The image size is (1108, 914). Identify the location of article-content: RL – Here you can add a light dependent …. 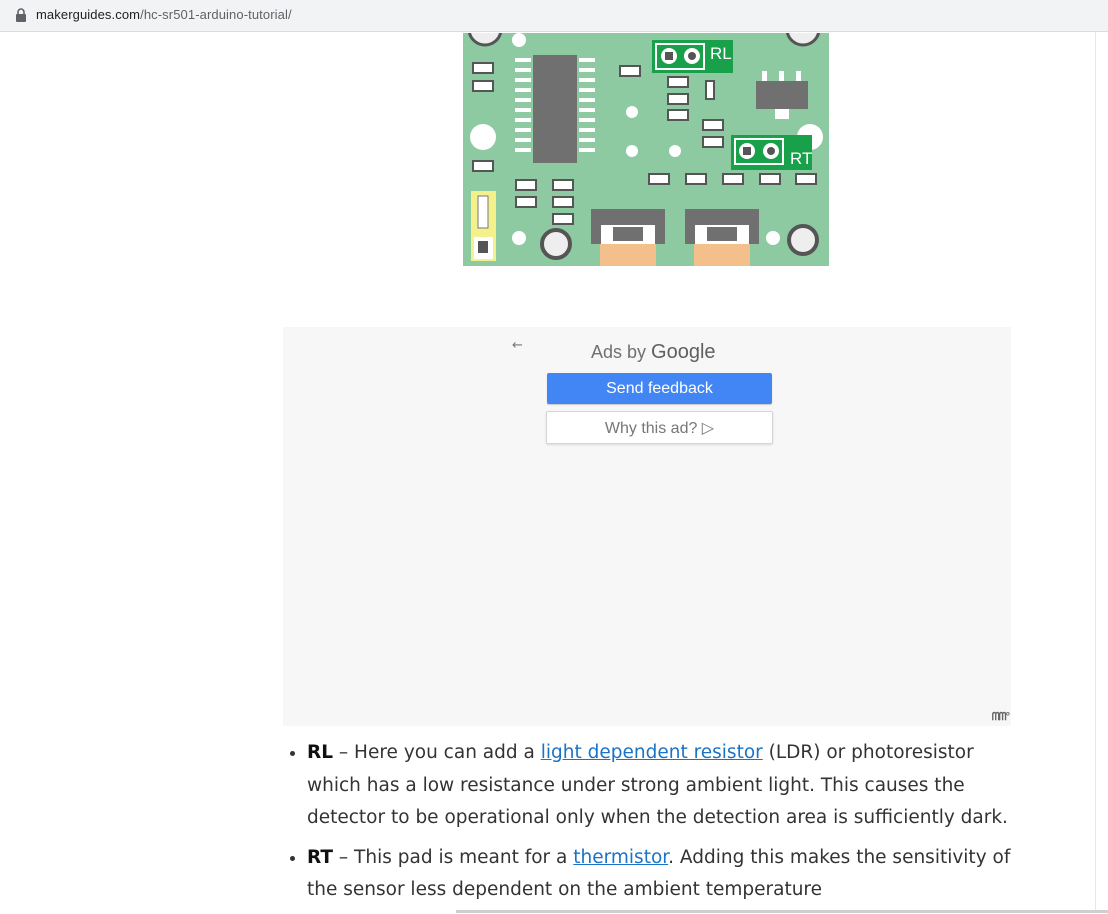
(650, 825).